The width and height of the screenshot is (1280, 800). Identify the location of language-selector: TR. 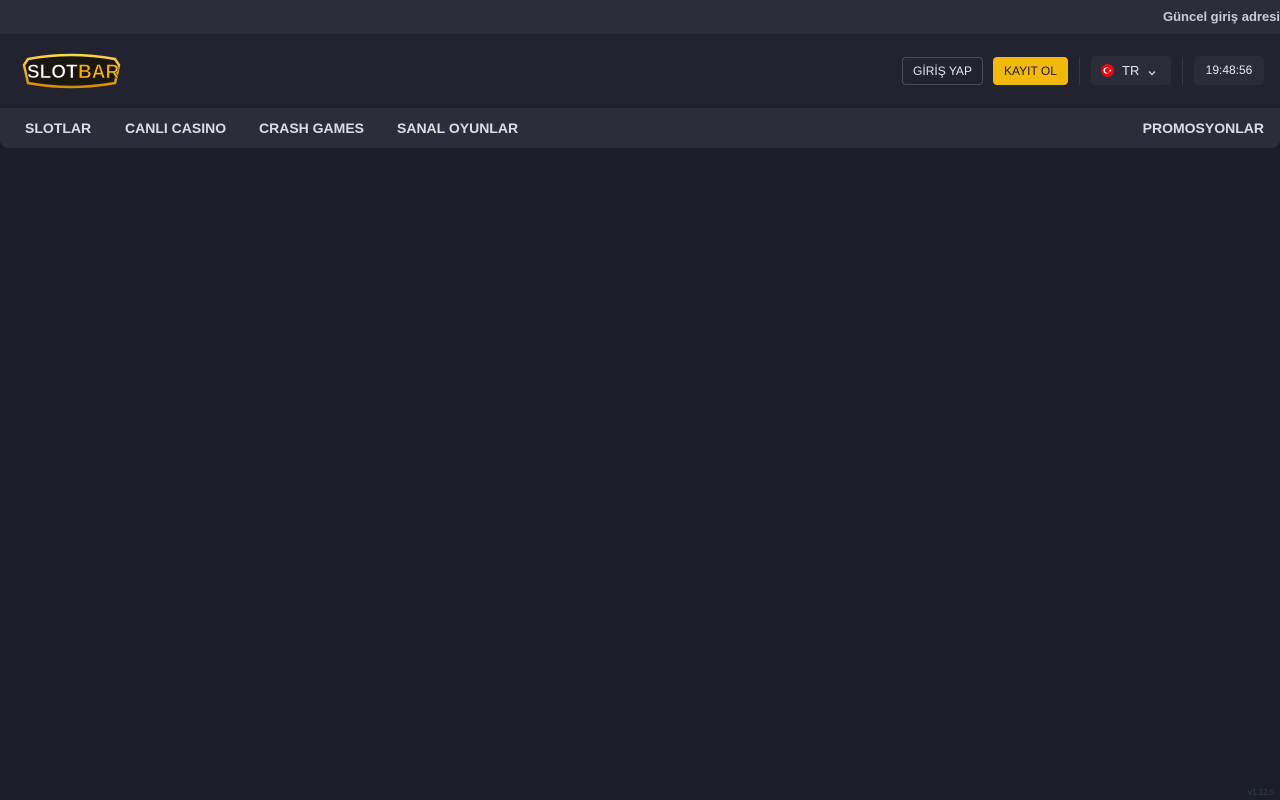
(1131, 70).